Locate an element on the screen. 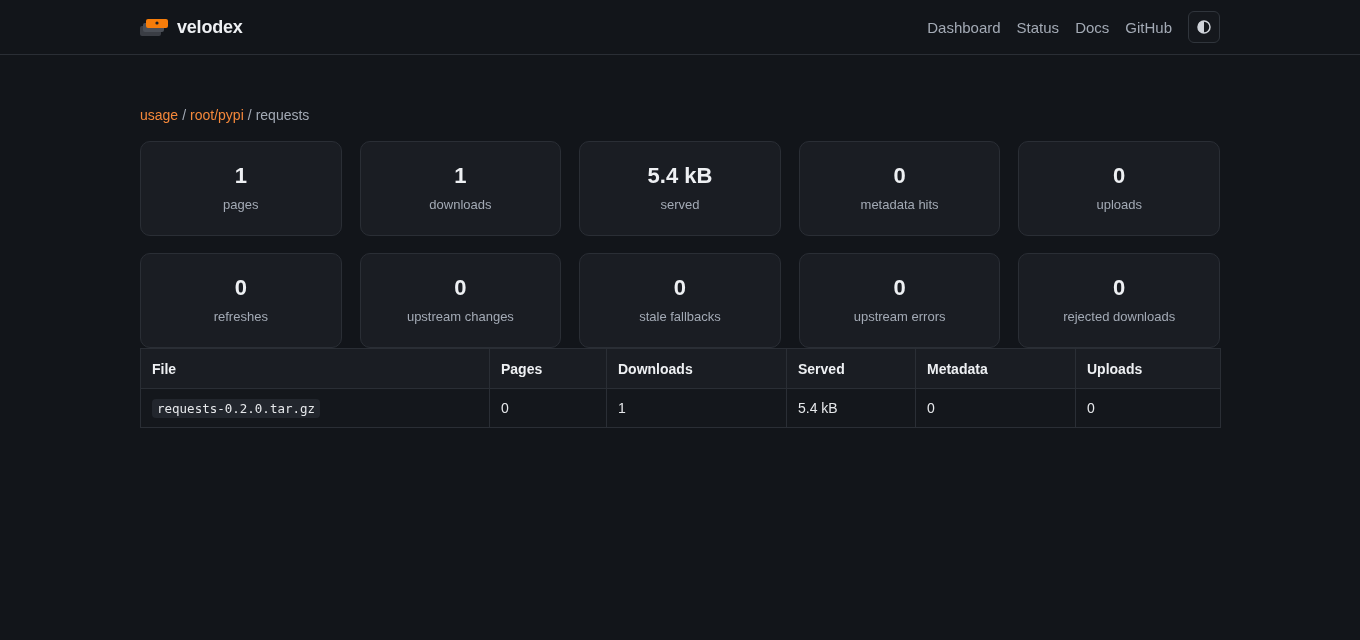  stat-label: downloads is located at coordinates (460, 204).